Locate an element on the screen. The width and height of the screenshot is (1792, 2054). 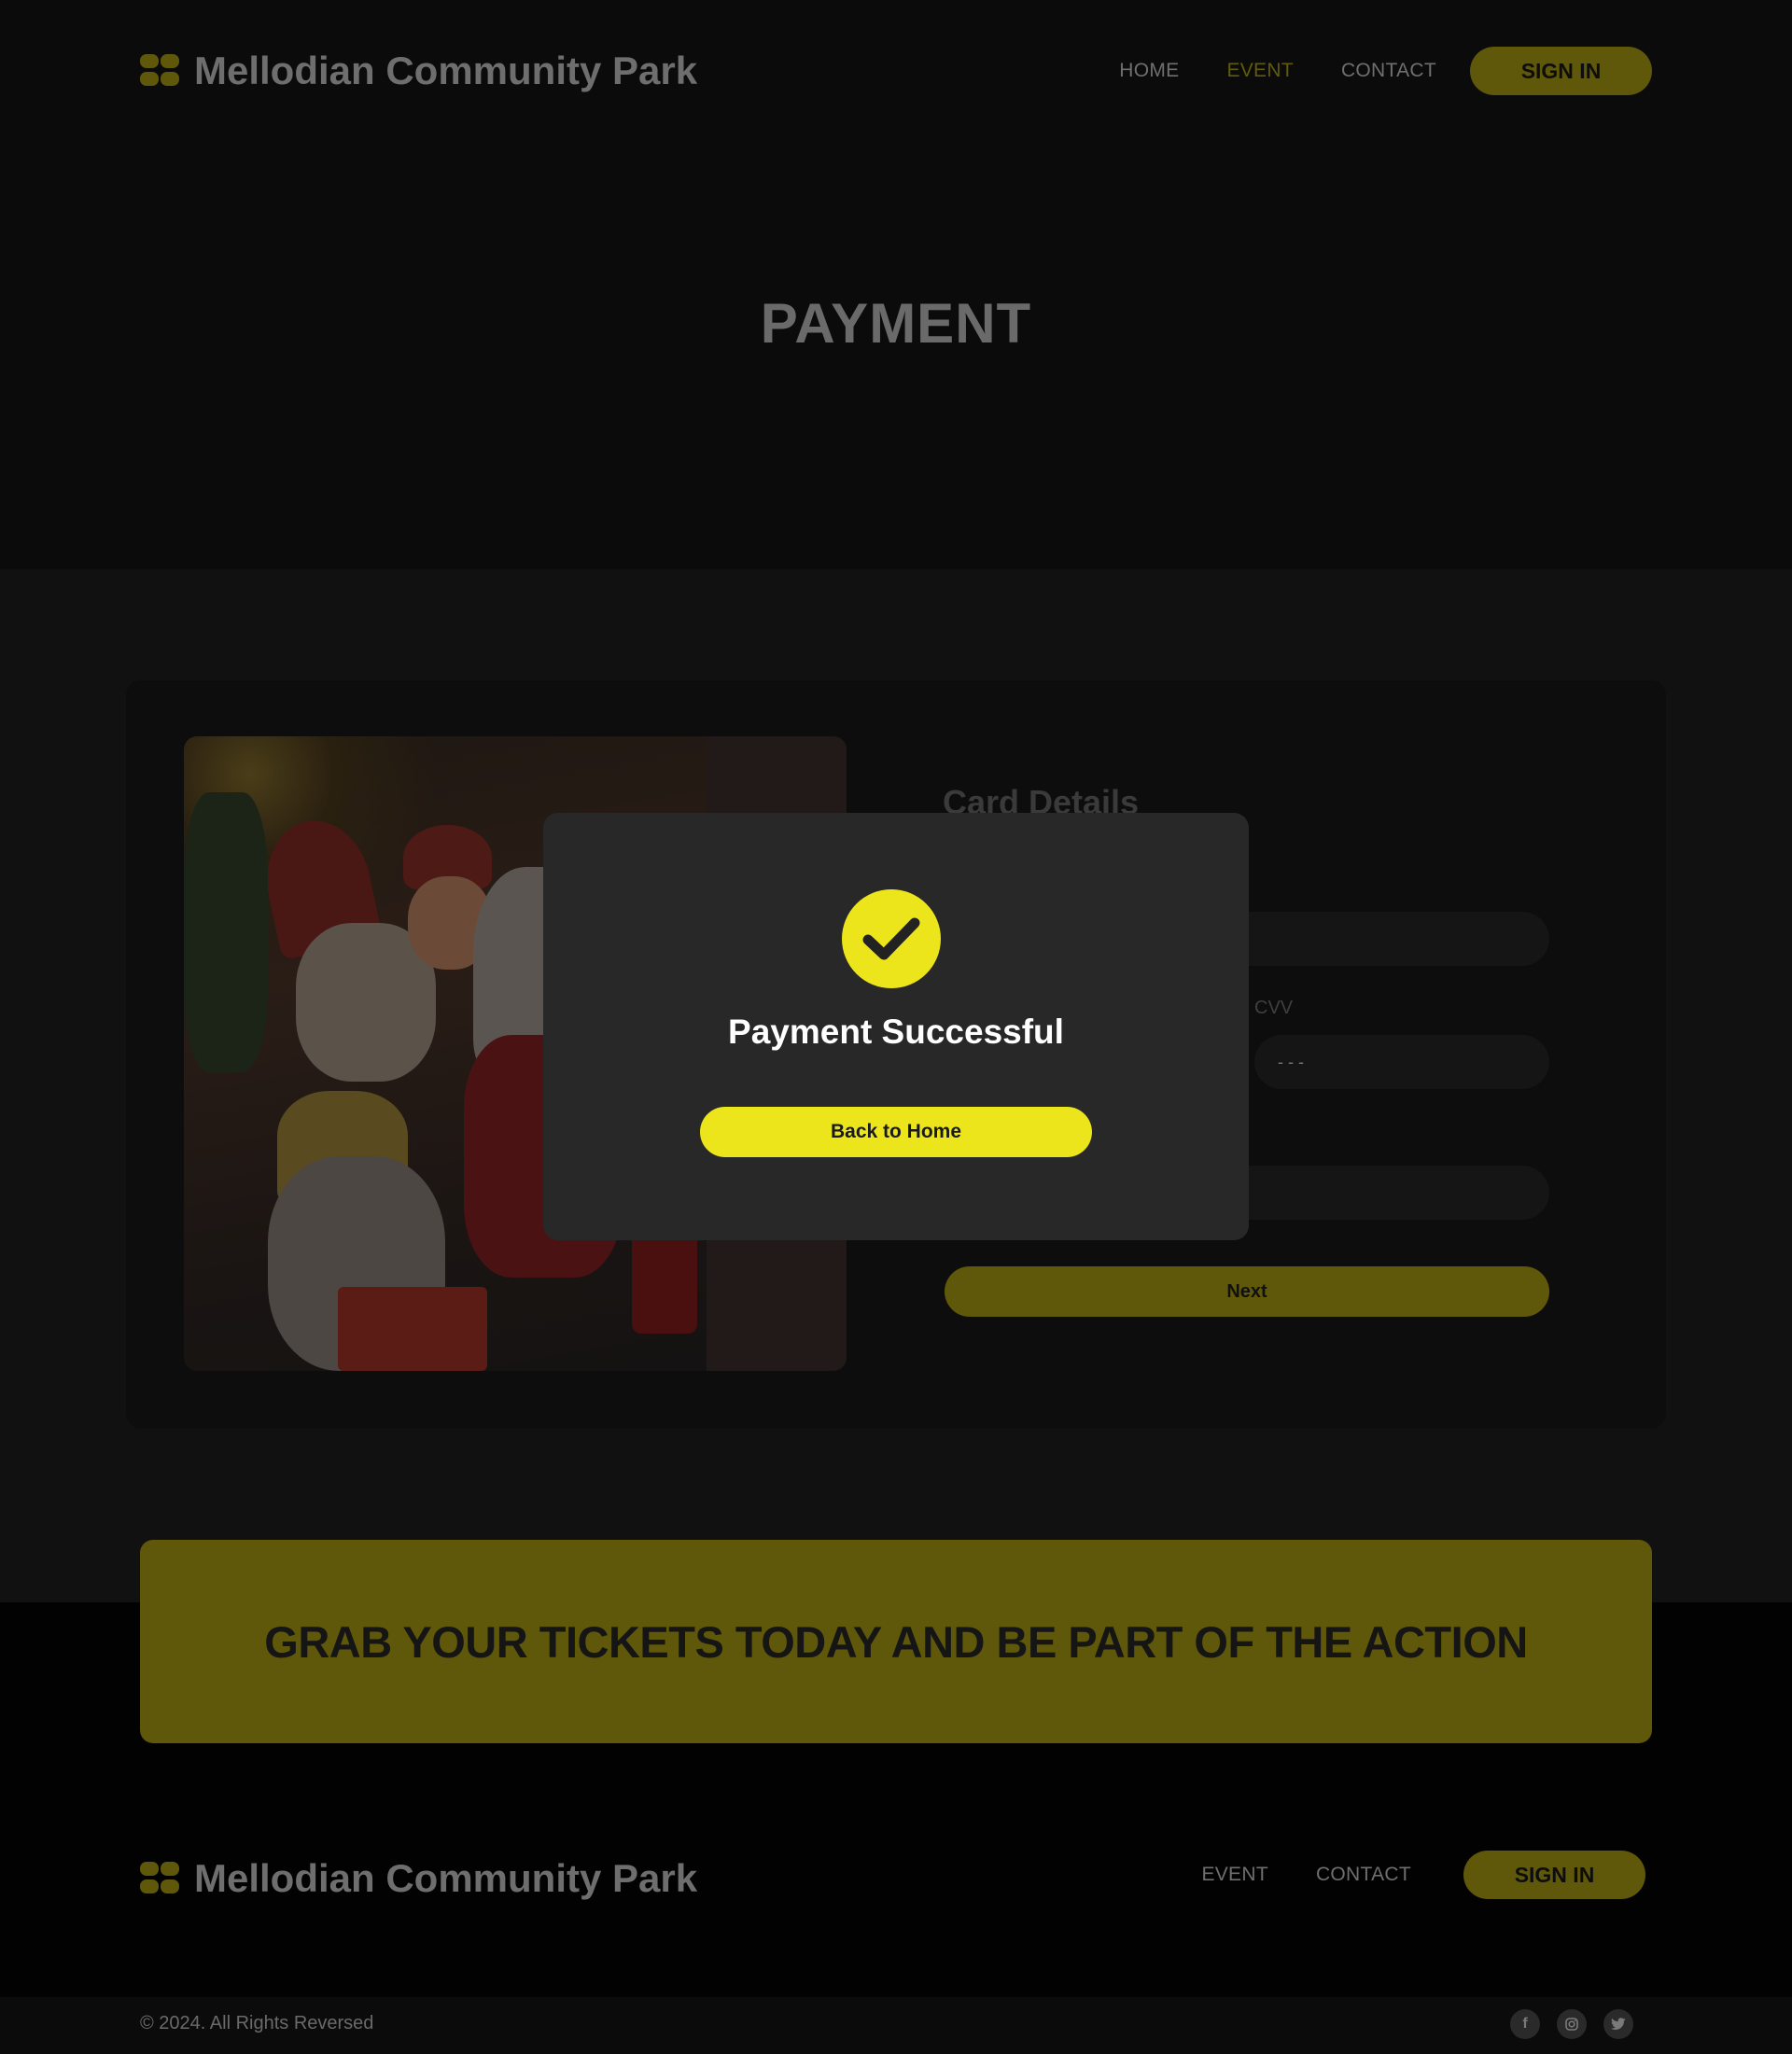
next-button: Next is located at coordinates (1247, 1291).